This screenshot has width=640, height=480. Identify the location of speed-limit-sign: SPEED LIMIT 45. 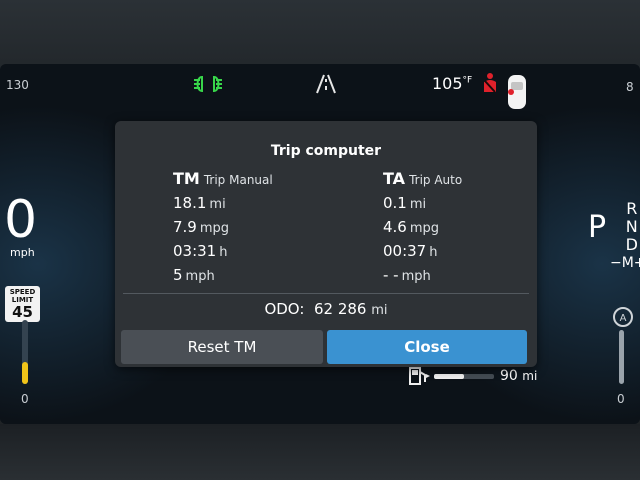
(22, 304).